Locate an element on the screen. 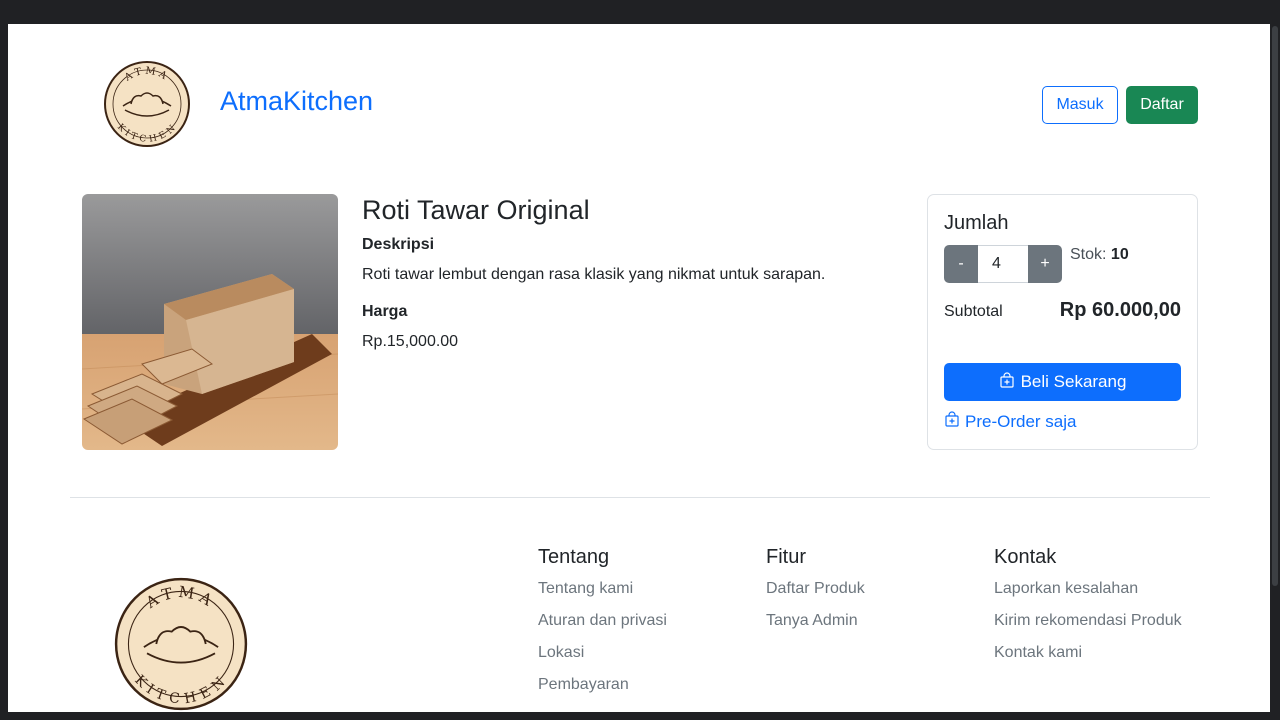 The height and width of the screenshot is (720, 1280). stock-value: 10 is located at coordinates (1119, 254).